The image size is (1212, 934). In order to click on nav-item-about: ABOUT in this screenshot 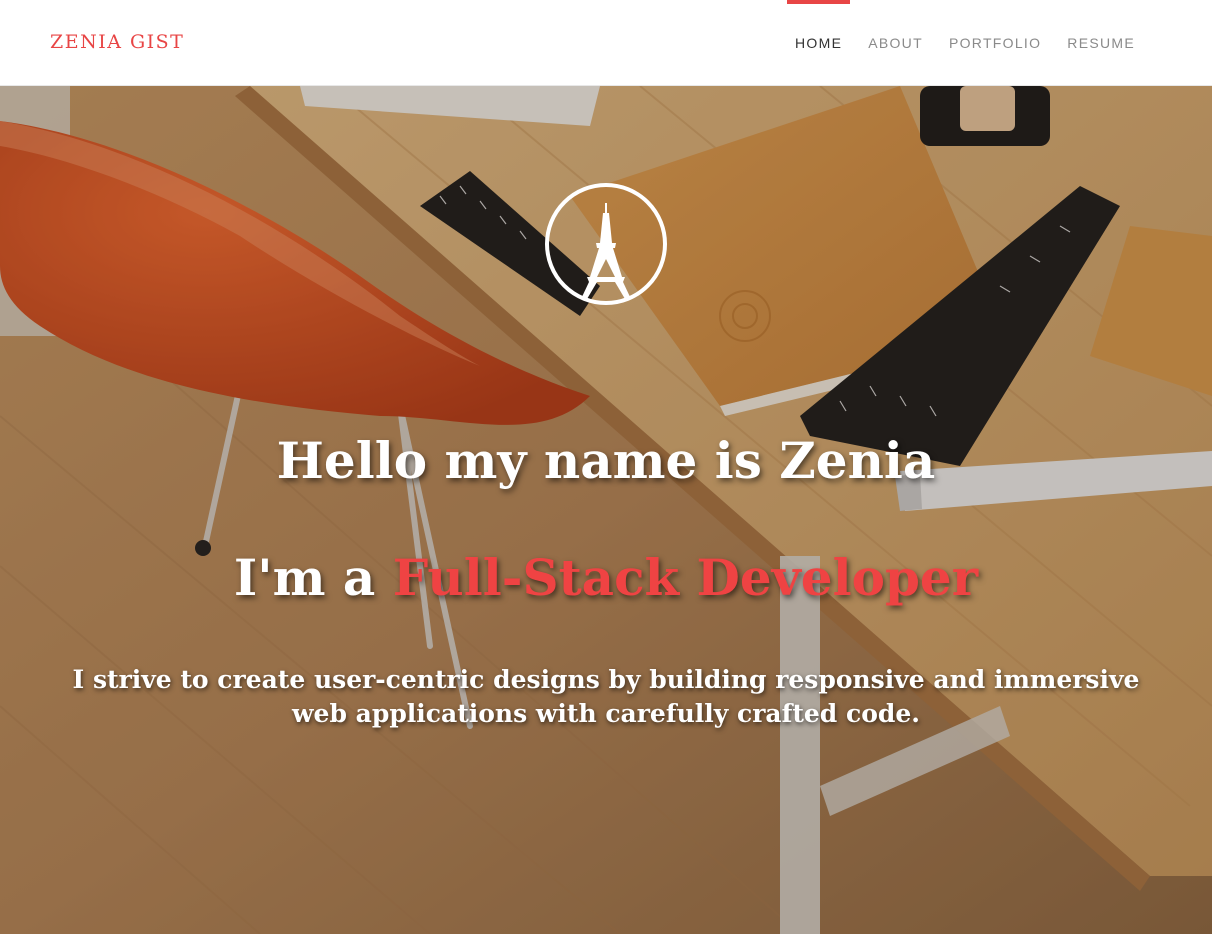, I will do `click(895, 43)`.